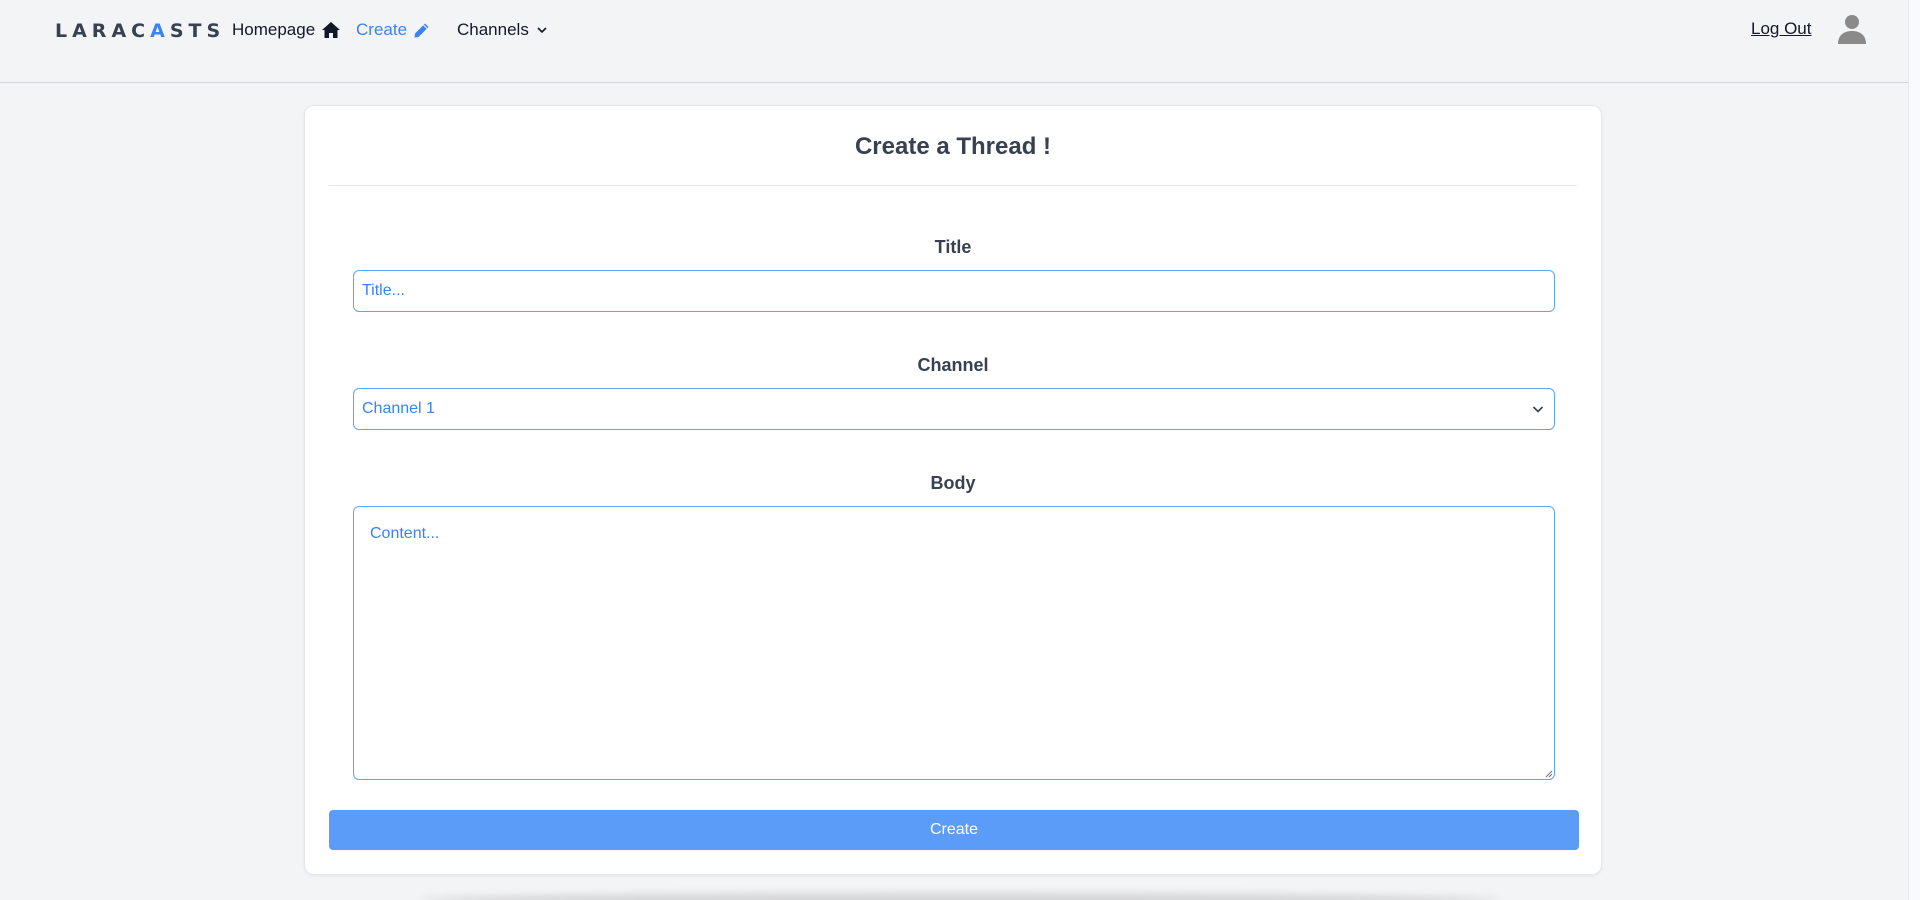 The image size is (1920, 900). Describe the element at coordinates (954, 409) in the screenshot. I see `channel-select: Channel 1` at that location.